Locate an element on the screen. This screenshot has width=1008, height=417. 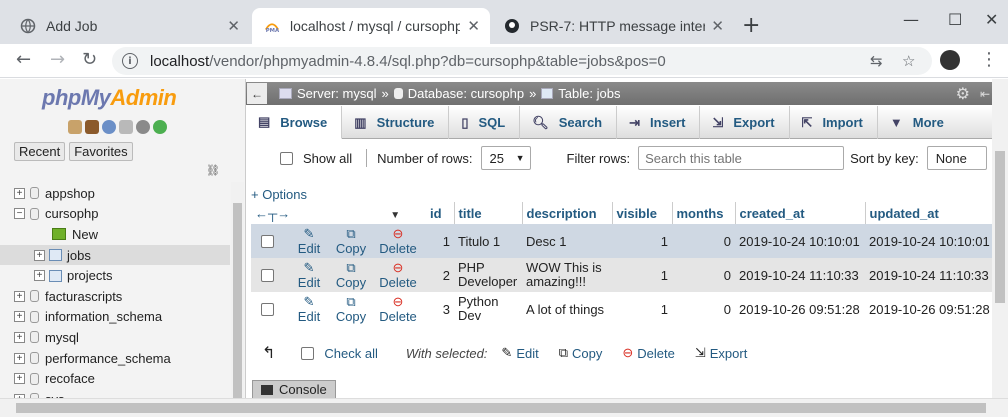
cell-id: 2 is located at coordinates (440, 275).